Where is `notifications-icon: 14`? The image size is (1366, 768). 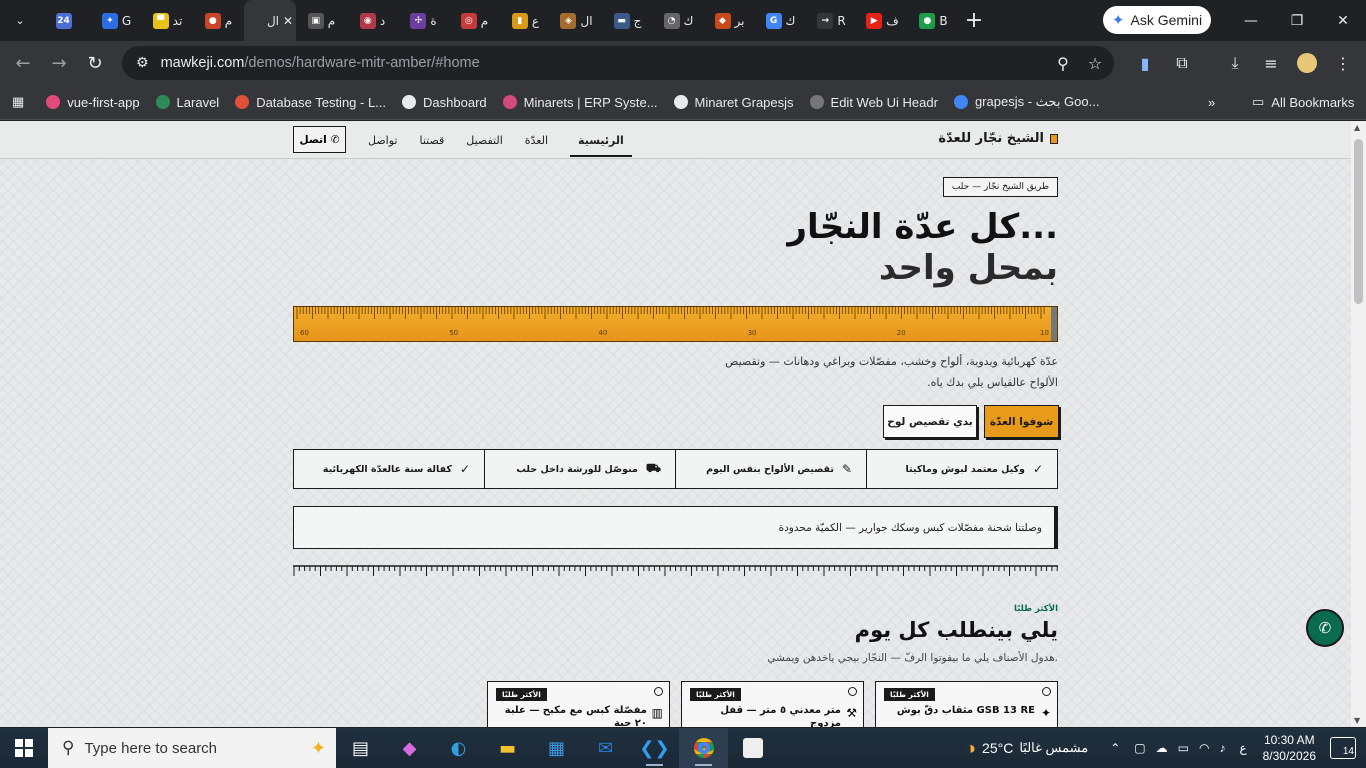 notifications-icon: 14 is located at coordinates (1343, 748).